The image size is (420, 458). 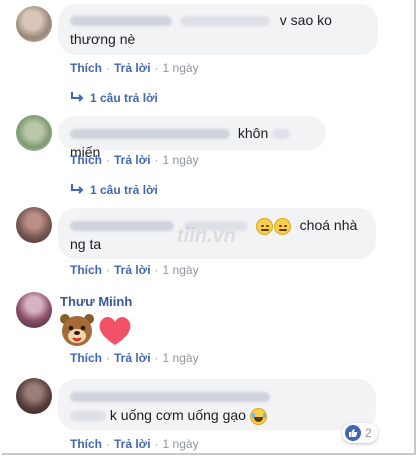 What do you see at coordinates (96, 301) in the screenshot?
I see `author-name: Thưư Miinh` at bounding box center [96, 301].